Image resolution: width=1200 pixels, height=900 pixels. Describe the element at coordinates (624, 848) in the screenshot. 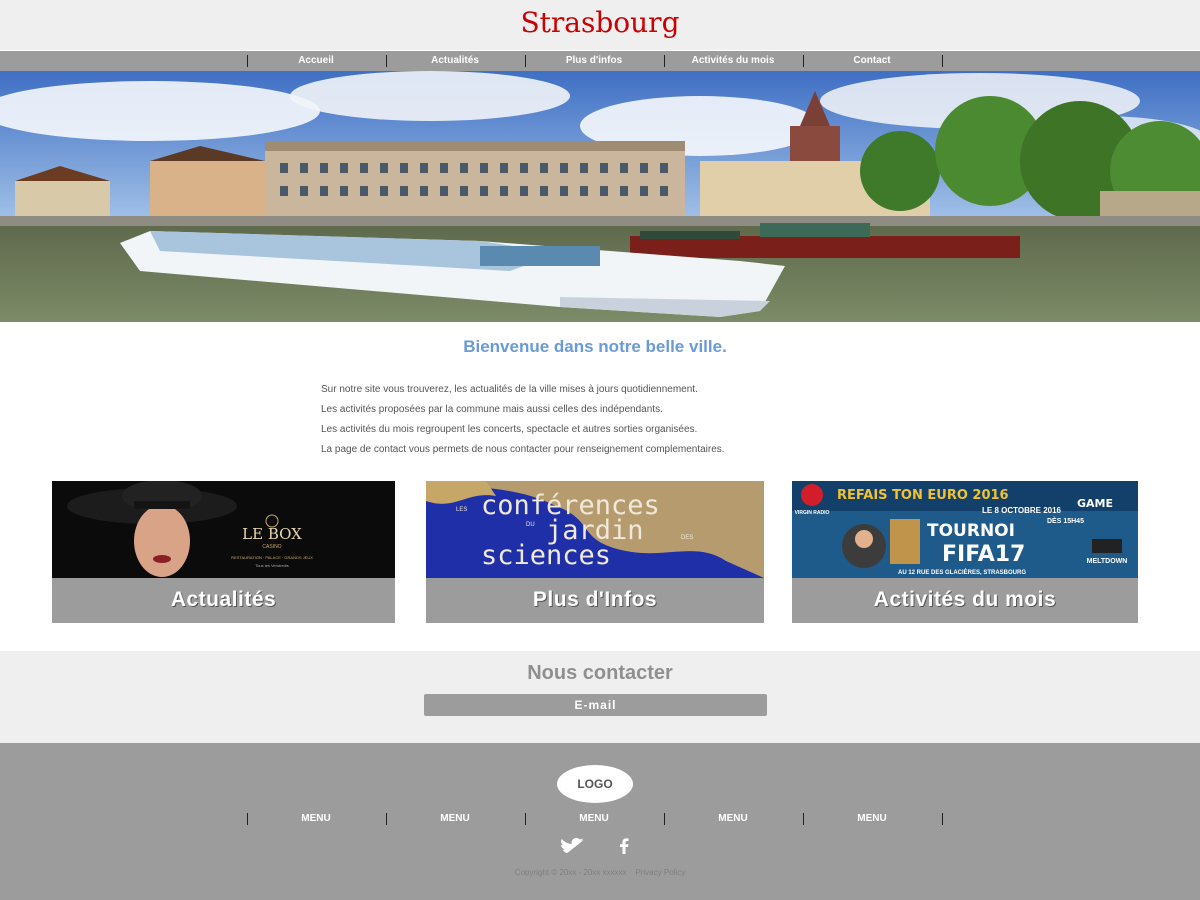

I see `facebook-icon` at that location.